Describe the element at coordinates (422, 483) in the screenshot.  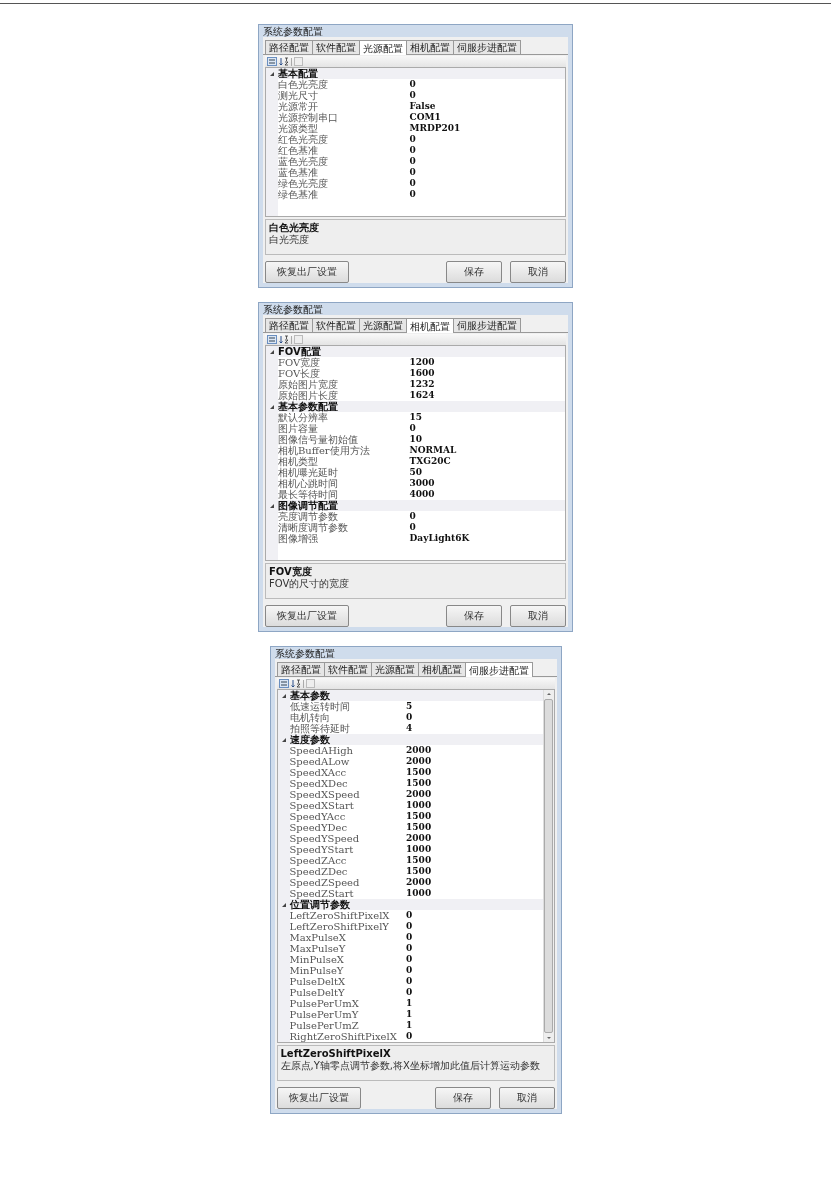
I see `property-value: 3000` at that location.